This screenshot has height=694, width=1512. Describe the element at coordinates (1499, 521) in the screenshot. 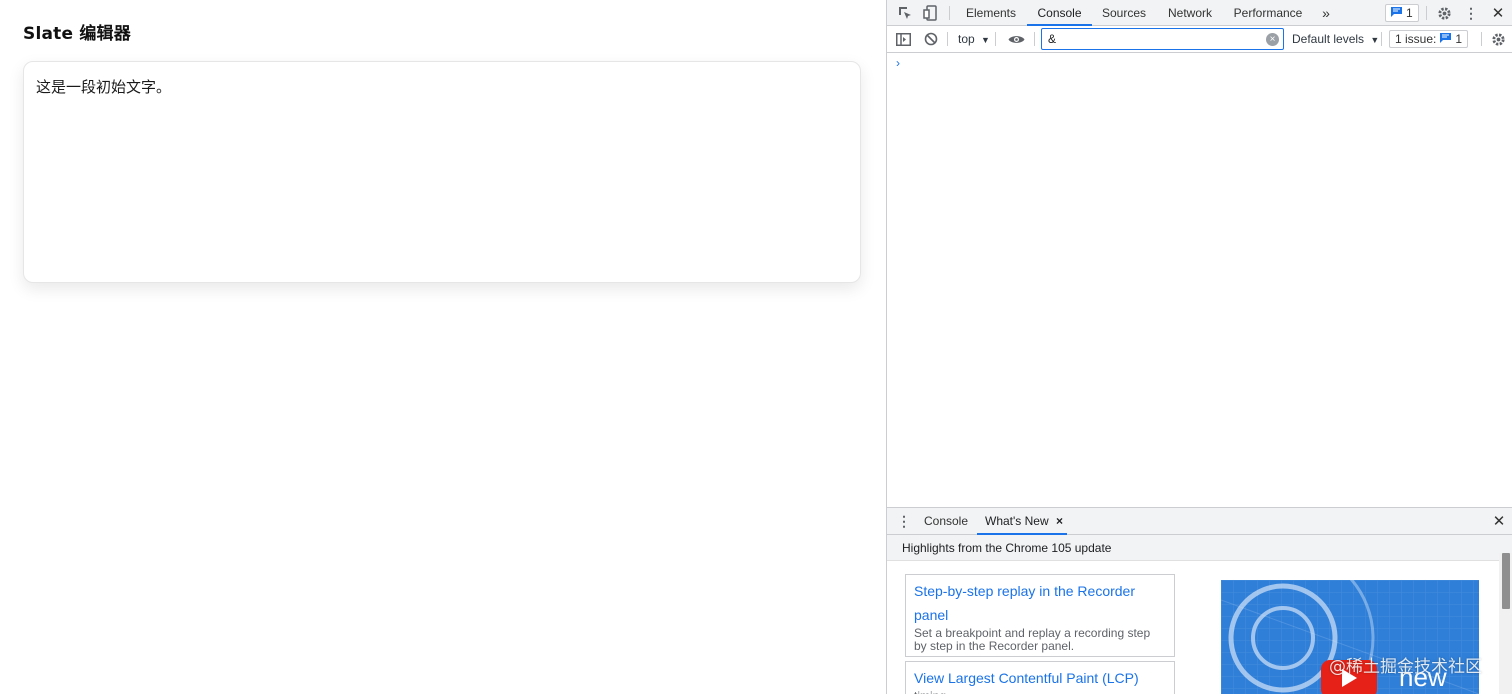

I see `close-drawer-icon: ✕` at that location.